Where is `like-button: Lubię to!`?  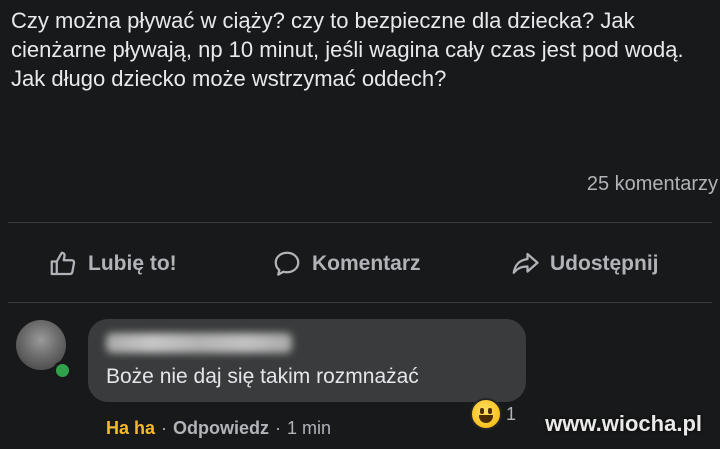
like-button: Lubię to! is located at coordinates (112, 264).